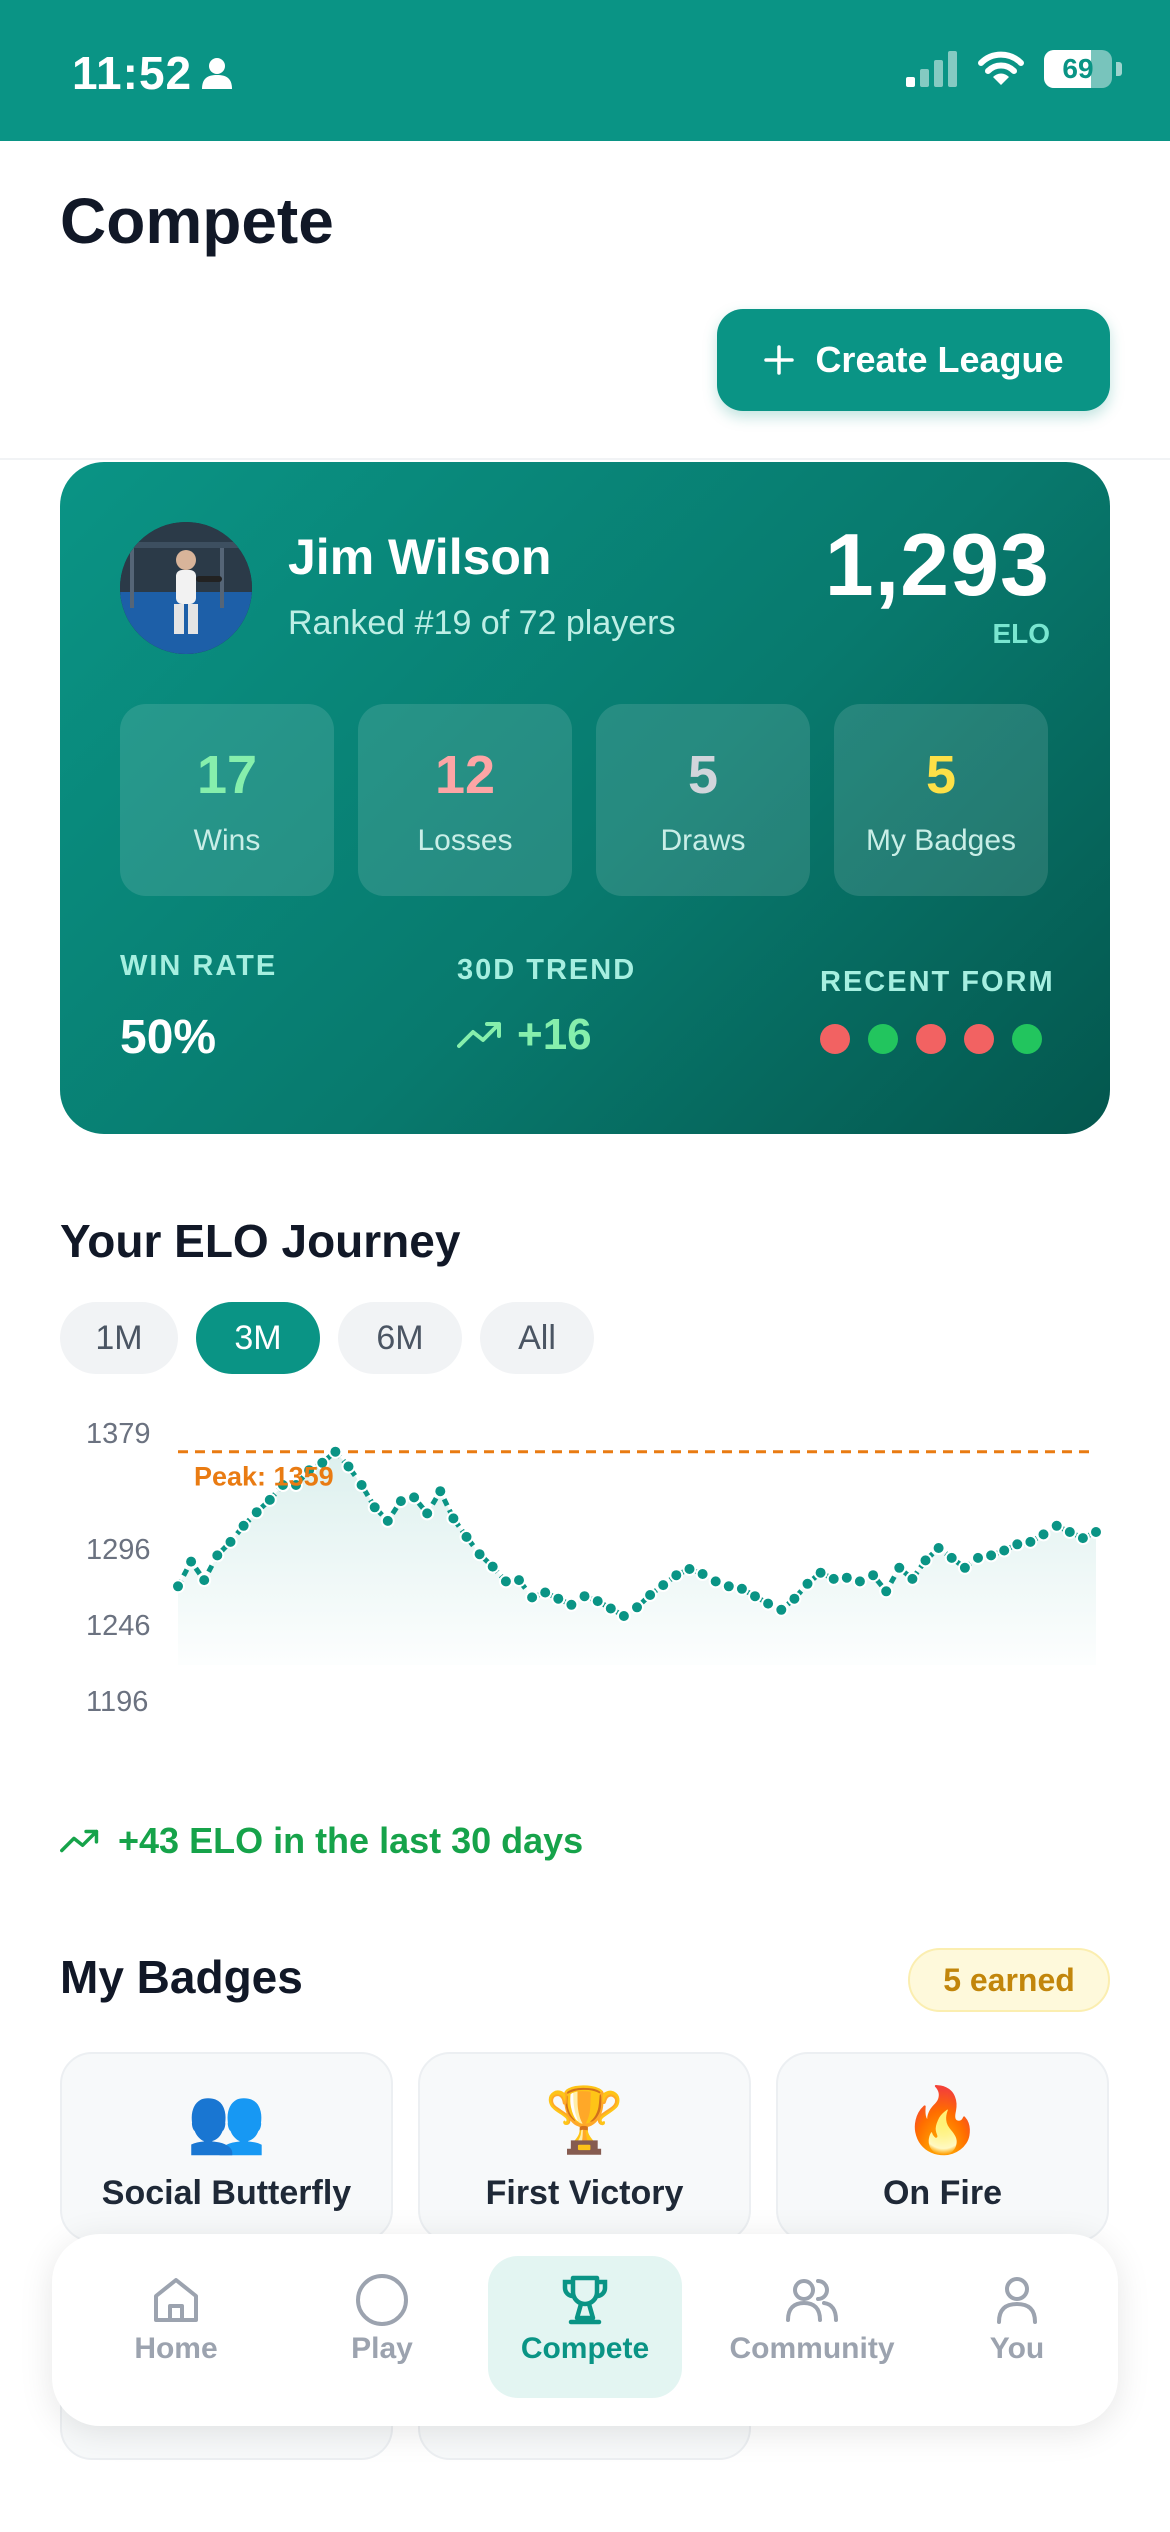 The width and height of the screenshot is (1170, 2532). Describe the element at coordinates (939, 359) in the screenshot. I see `create-league-label: Create League` at that location.